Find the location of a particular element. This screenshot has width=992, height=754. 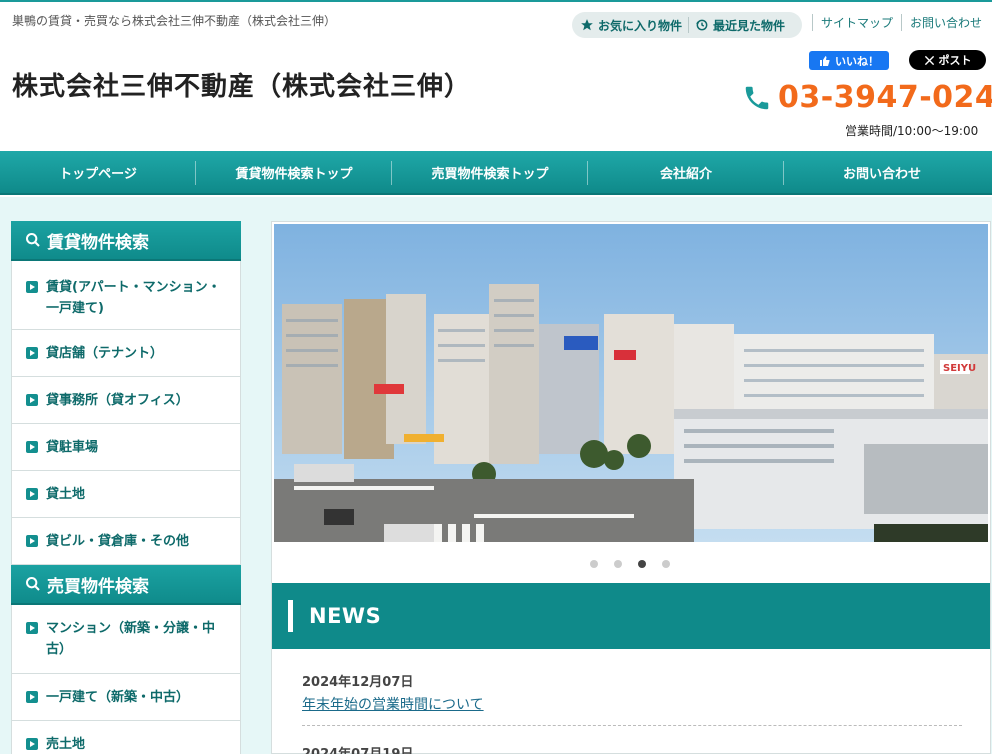

news-divider is located at coordinates (632, 725).